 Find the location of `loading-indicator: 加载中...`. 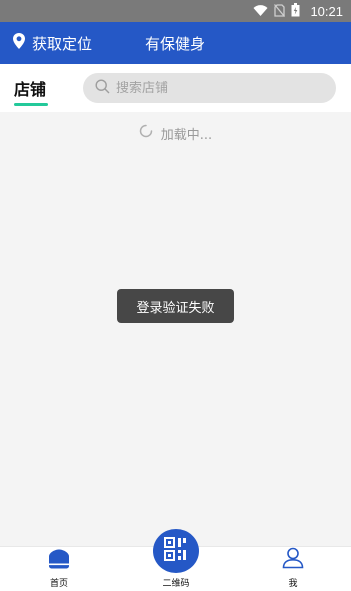

loading-indicator: 加载中... is located at coordinates (175, 133).